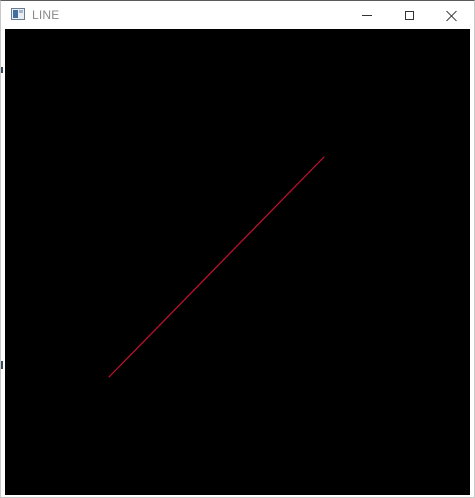 The width and height of the screenshot is (475, 498). I want to click on minimize-button, so click(367, 15).